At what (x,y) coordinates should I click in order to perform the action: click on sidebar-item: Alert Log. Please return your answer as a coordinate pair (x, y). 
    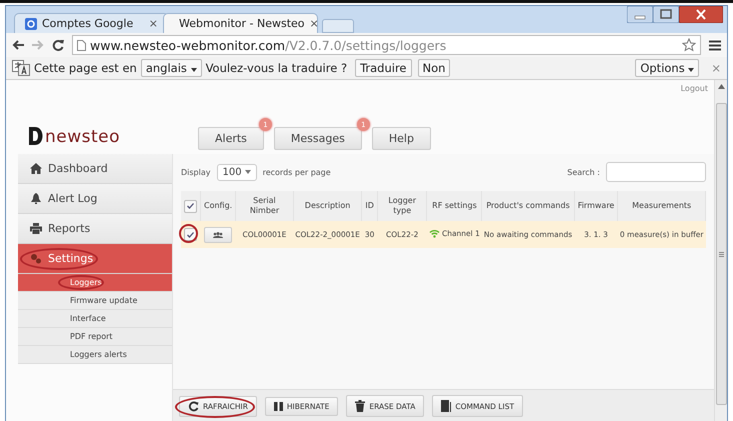
    Looking at the image, I should click on (95, 199).